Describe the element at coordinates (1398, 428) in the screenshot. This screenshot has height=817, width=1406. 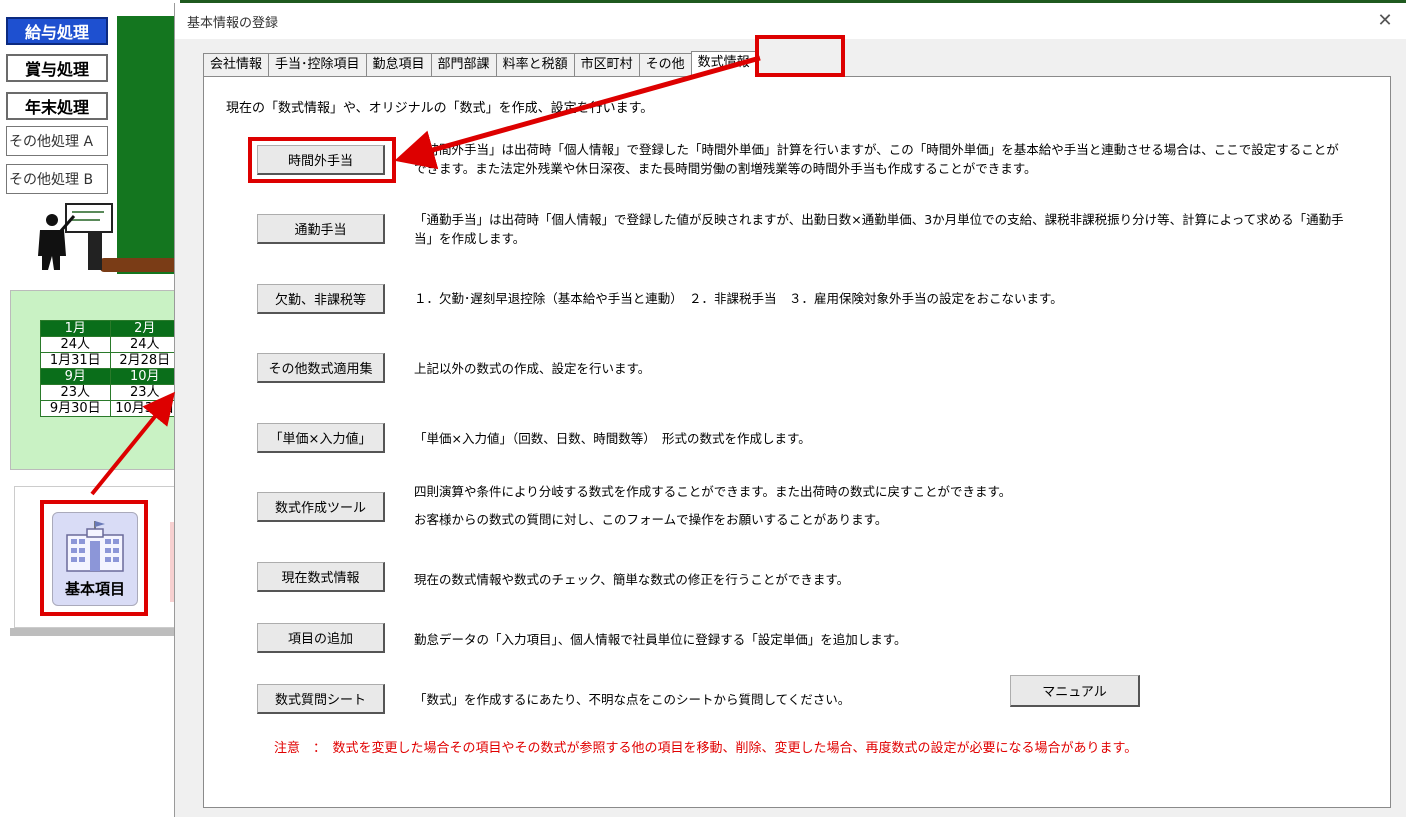
I see `dialog-right-edge` at that location.